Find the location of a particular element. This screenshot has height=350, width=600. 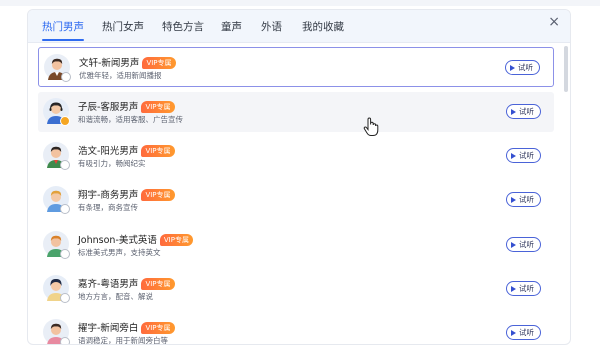

voice-row-johnson: Johnson-美式英语 VIP专属 标准美式男声，支持英文 试听 is located at coordinates (296, 245).